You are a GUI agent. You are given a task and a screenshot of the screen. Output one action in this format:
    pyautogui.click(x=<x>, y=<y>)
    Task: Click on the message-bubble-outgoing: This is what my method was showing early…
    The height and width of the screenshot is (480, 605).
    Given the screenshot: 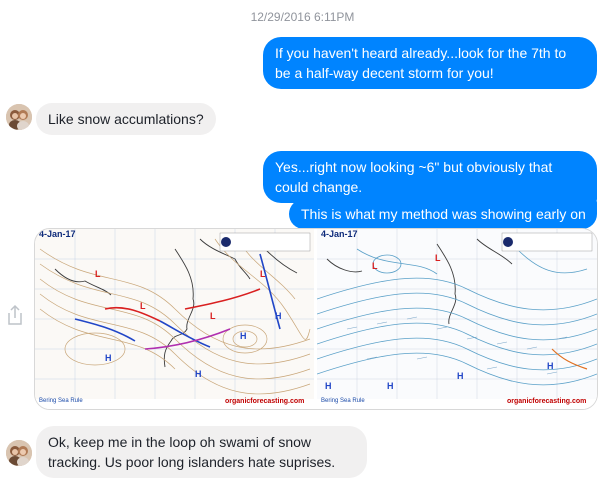 What is the action you would take?
    pyautogui.click(x=443, y=214)
    